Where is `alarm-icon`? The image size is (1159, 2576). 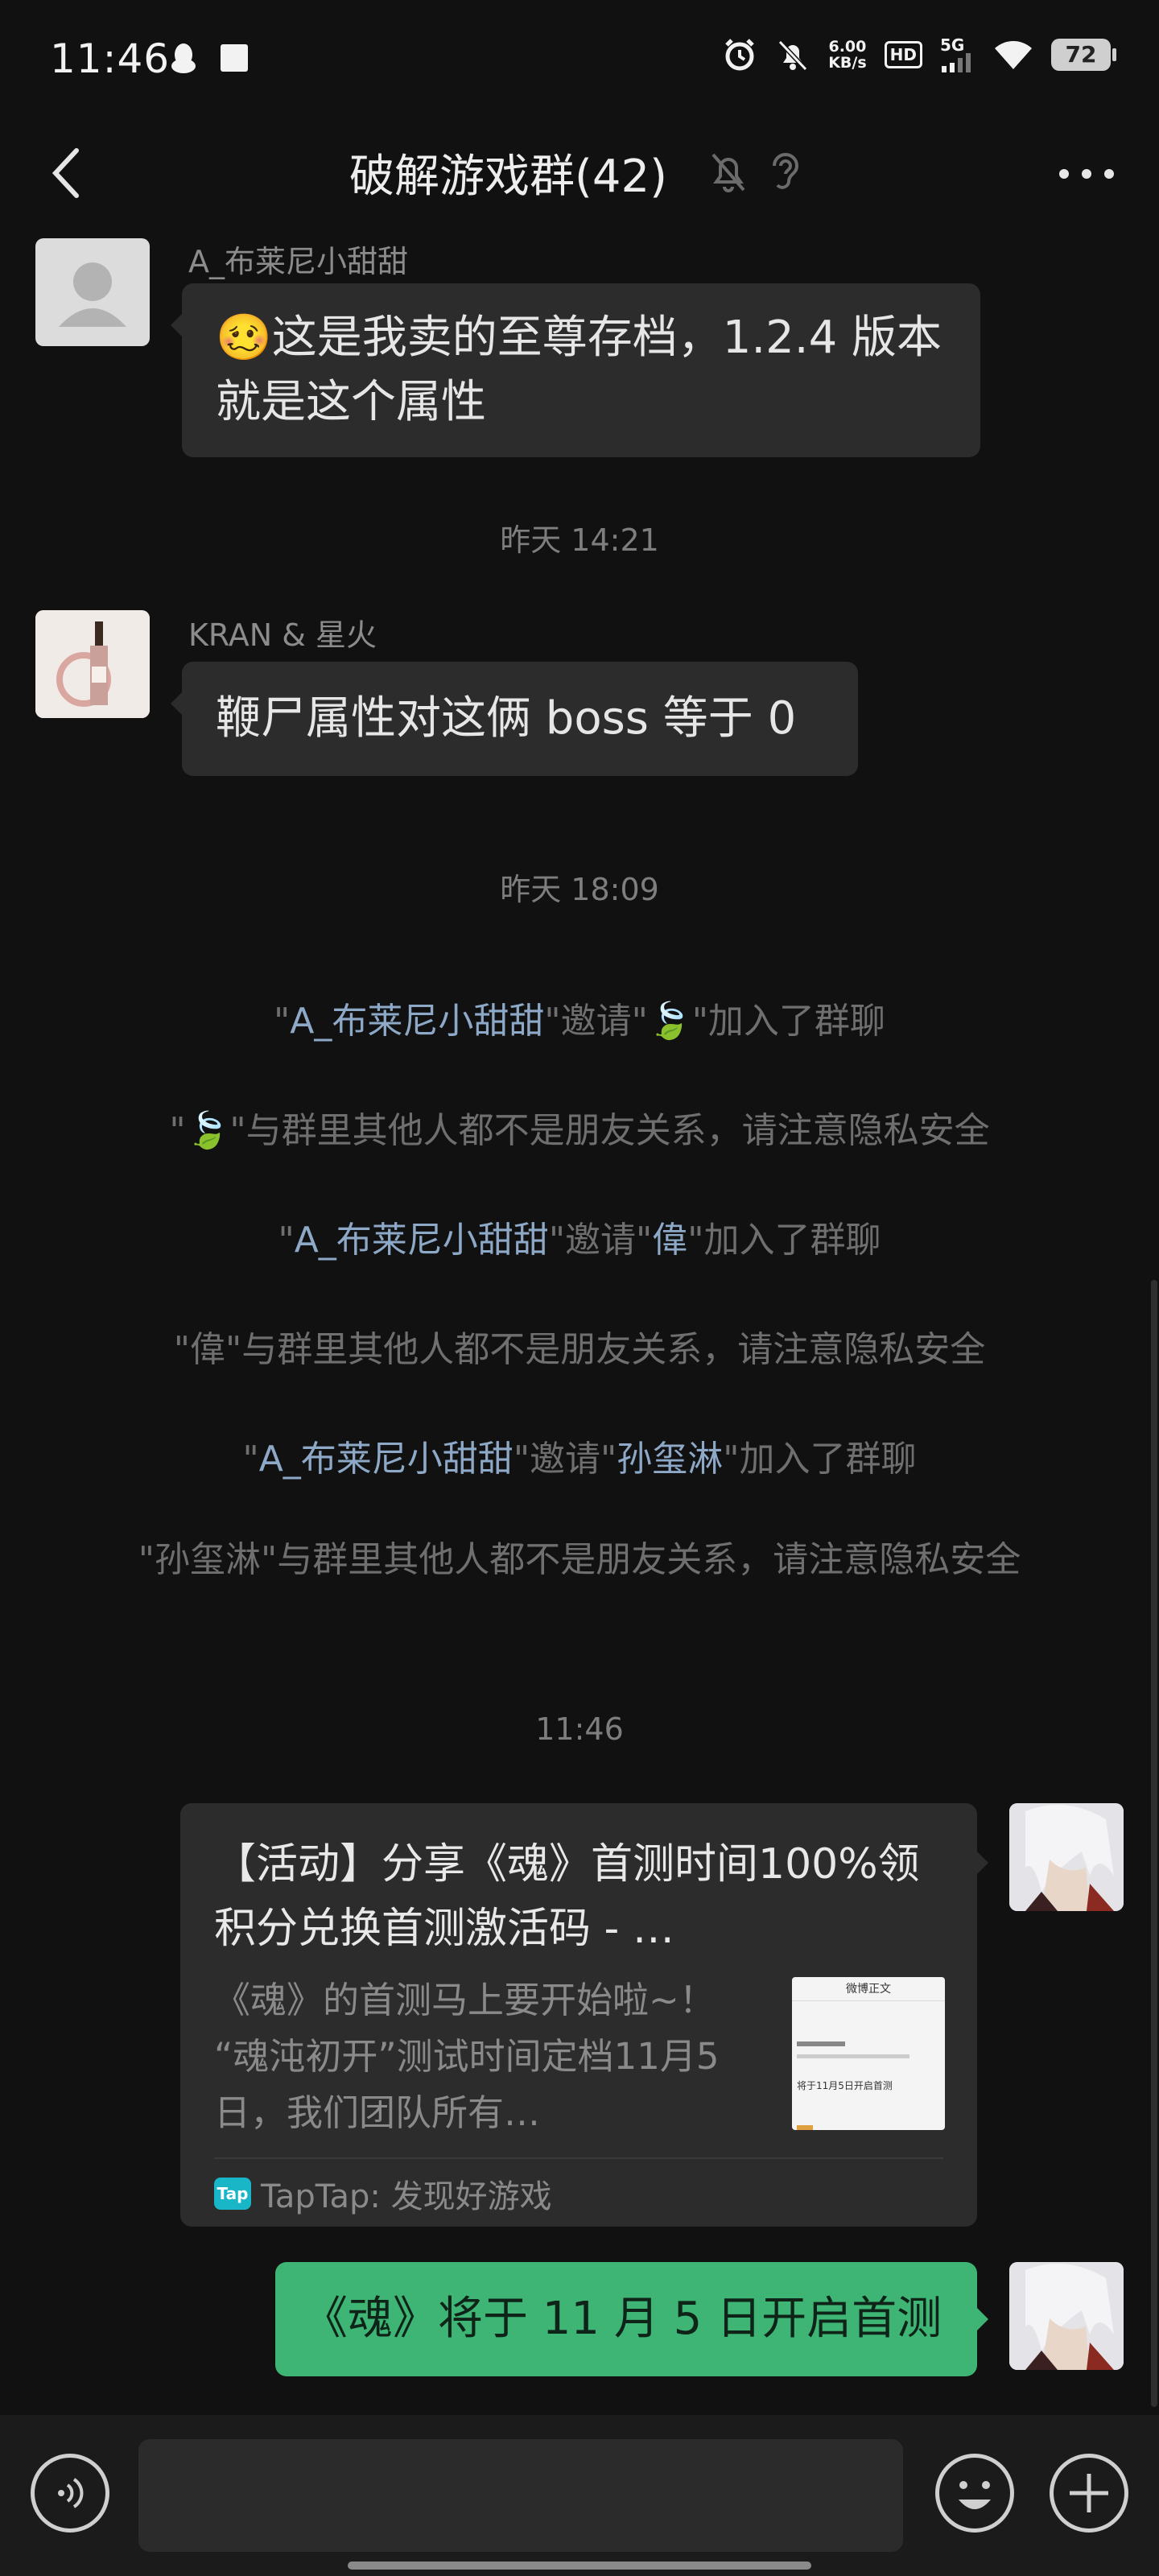
alarm-icon is located at coordinates (739, 55).